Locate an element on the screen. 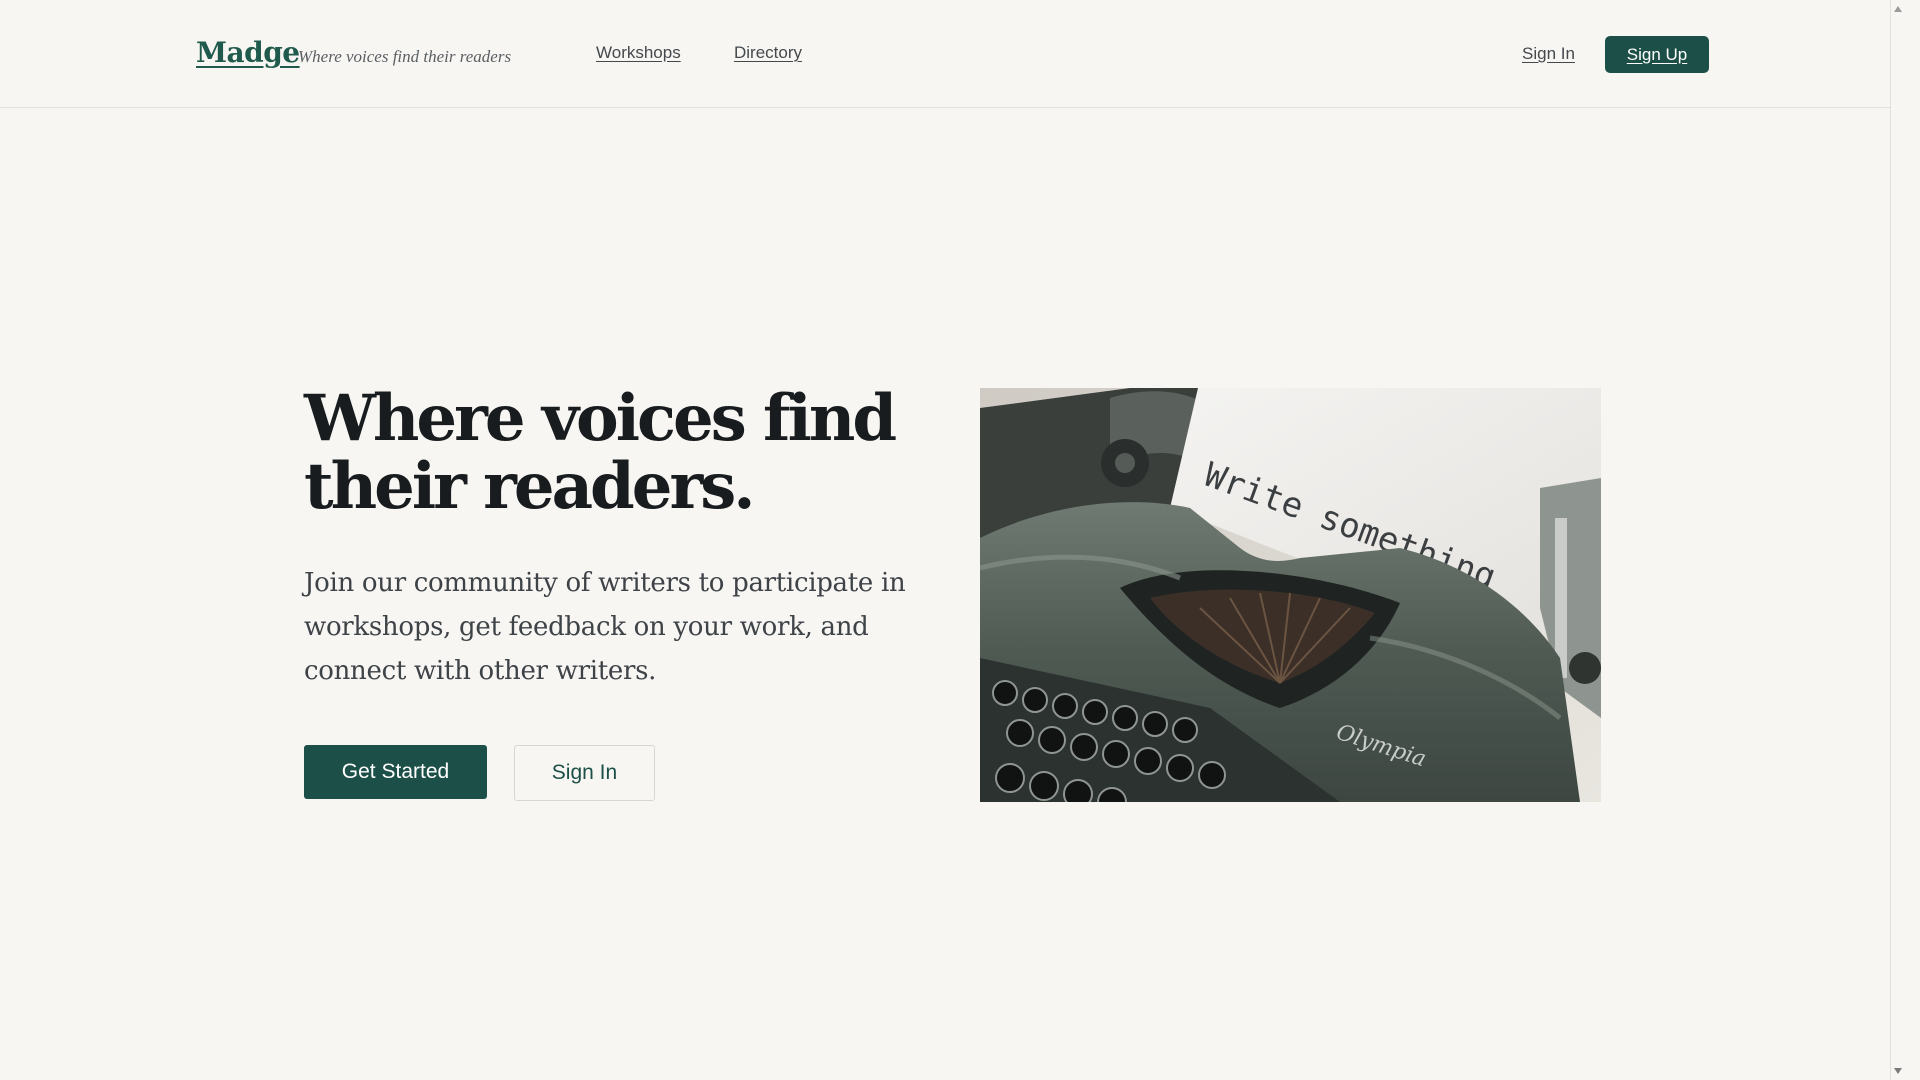 The image size is (1920, 1080). nav-directory-link: Directory is located at coordinates (768, 53).